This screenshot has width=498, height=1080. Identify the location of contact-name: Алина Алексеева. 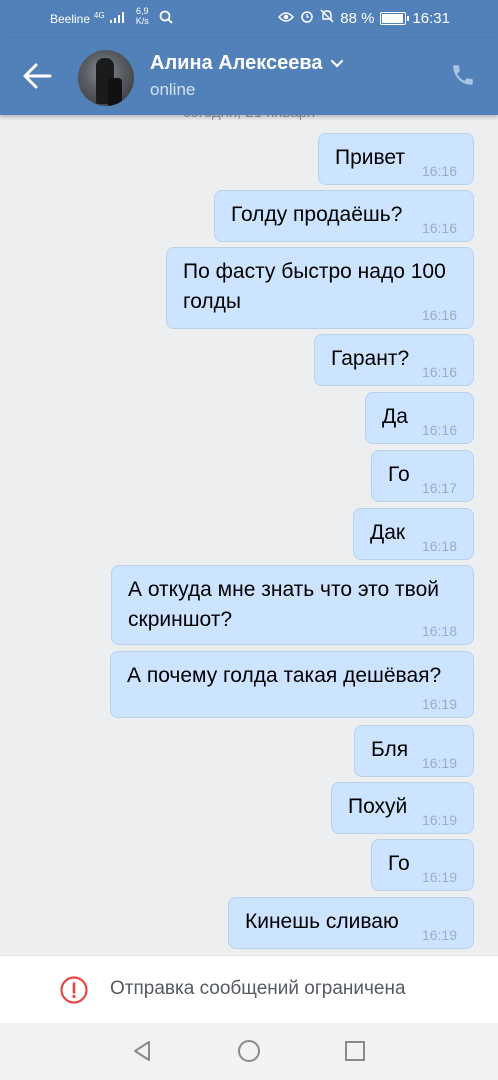
(247, 63).